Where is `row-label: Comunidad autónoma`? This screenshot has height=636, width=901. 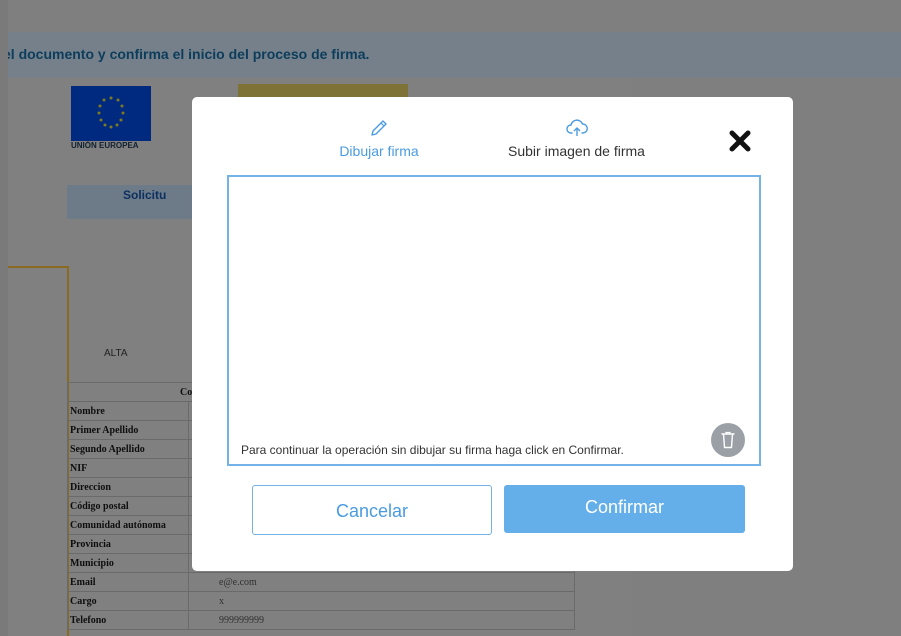 row-label: Comunidad autónoma is located at coordinates (128, 525).